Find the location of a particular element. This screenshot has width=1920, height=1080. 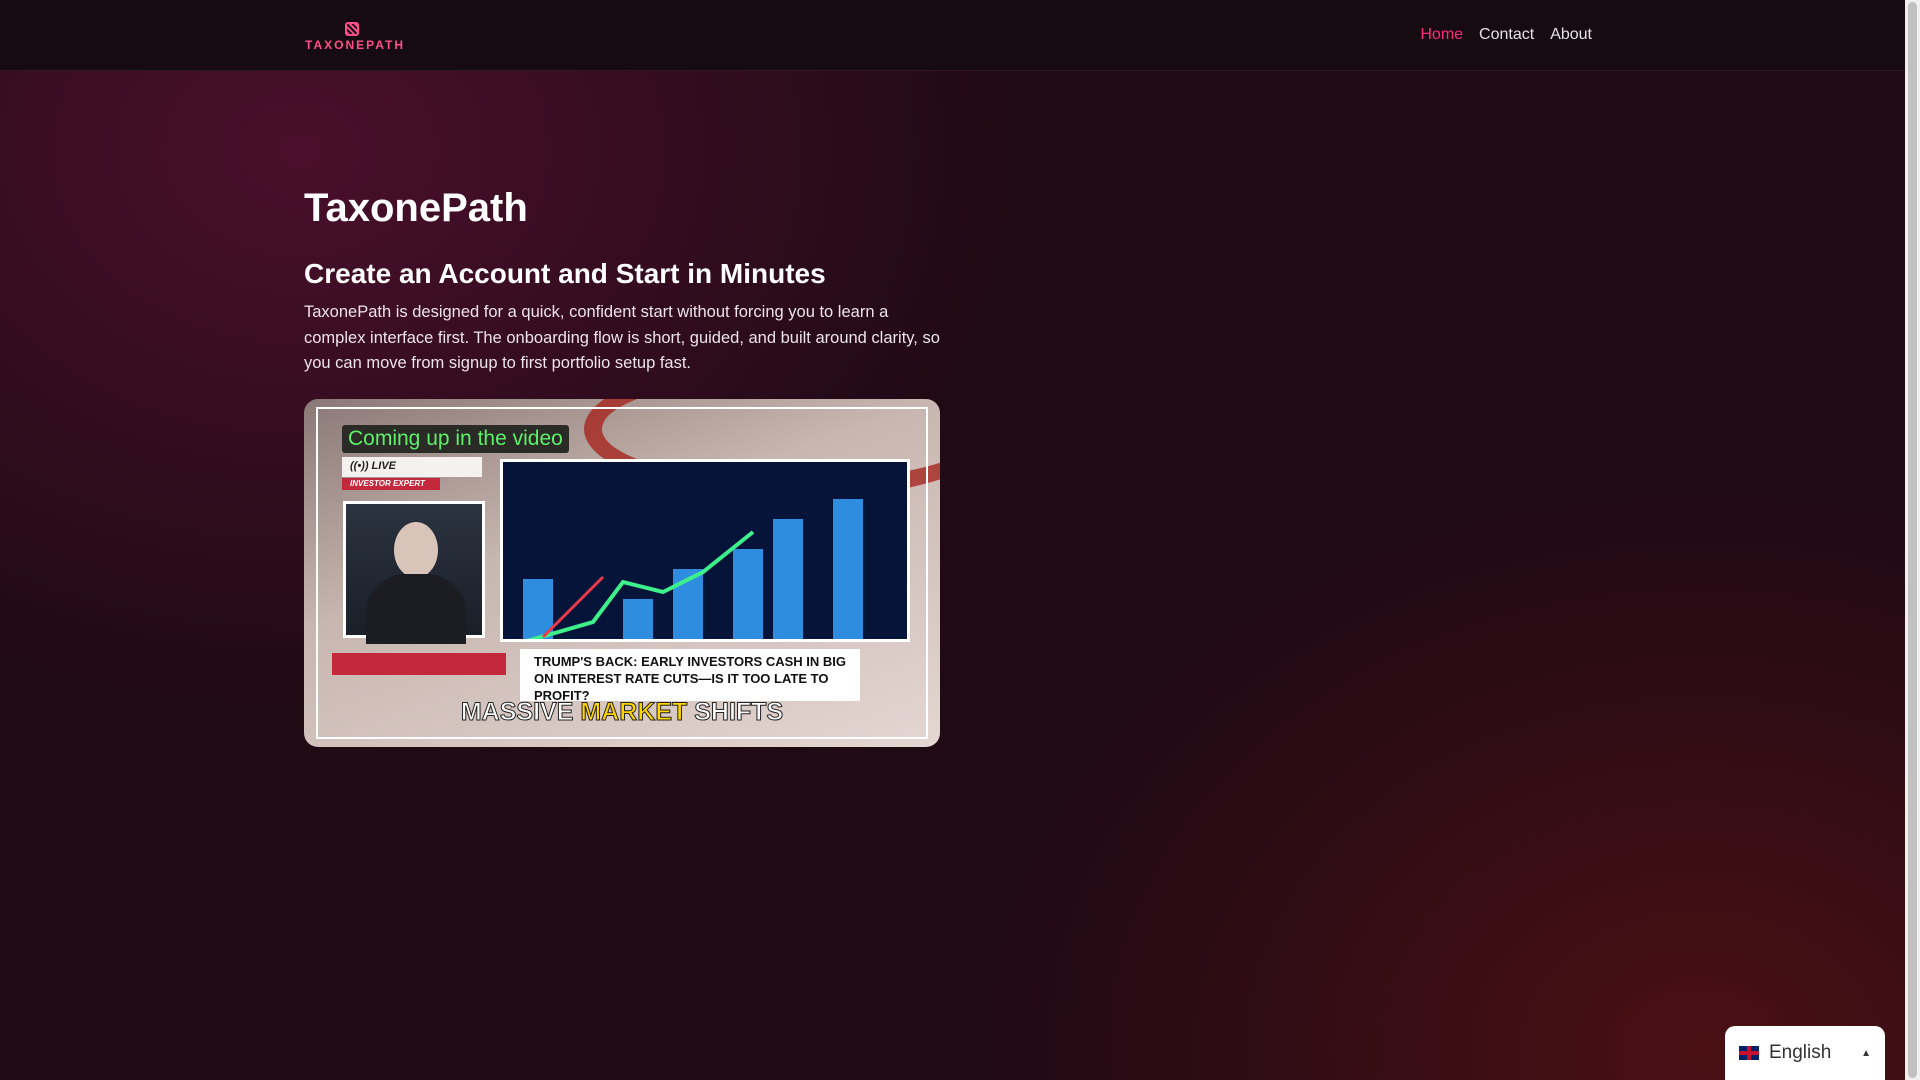

language-switcher: English ▲ is located at coordinates (1805, 1053).